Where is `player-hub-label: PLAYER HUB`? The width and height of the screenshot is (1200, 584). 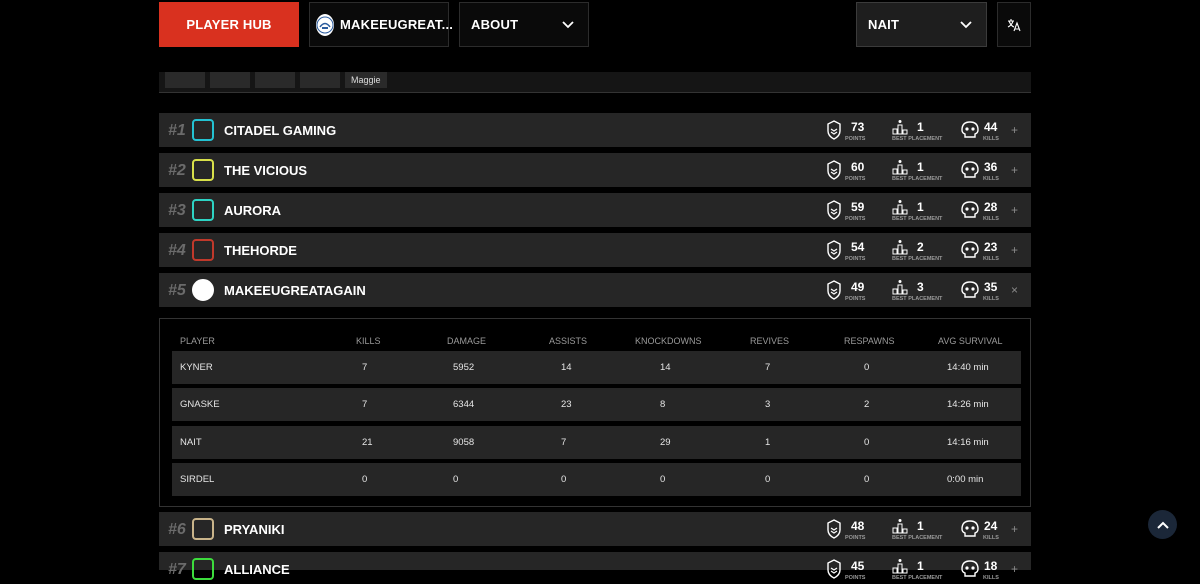
player-hub-label: PLAYER HUB is located at coordinates (229, 24).